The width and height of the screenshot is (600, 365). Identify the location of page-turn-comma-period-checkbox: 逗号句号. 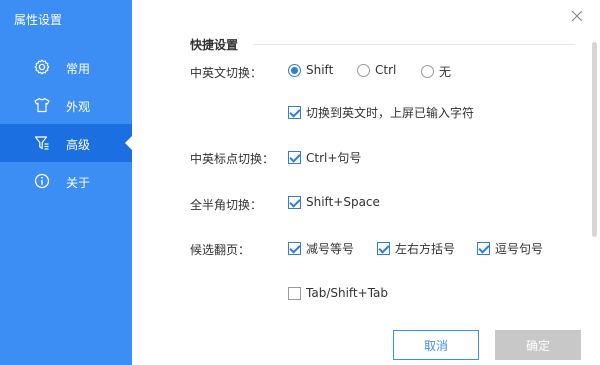
(510, 248).